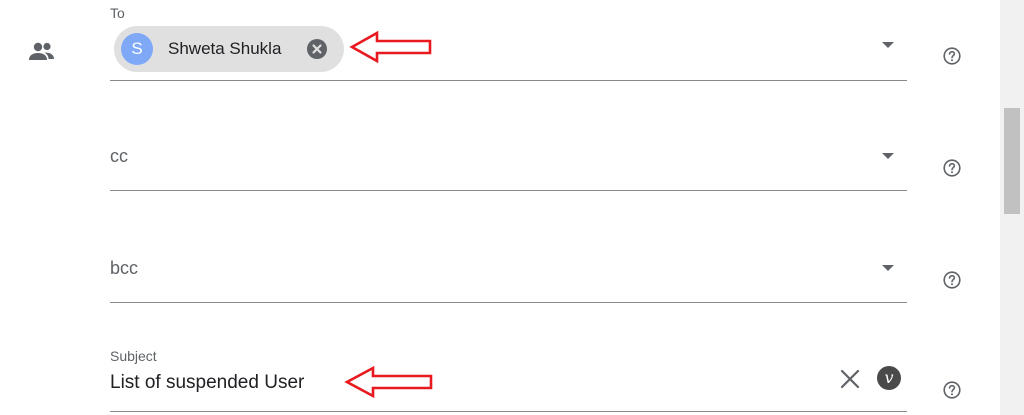 The width and height of the screenshot is (1024, 415). I want to click on people-icon, so click(41, 51).